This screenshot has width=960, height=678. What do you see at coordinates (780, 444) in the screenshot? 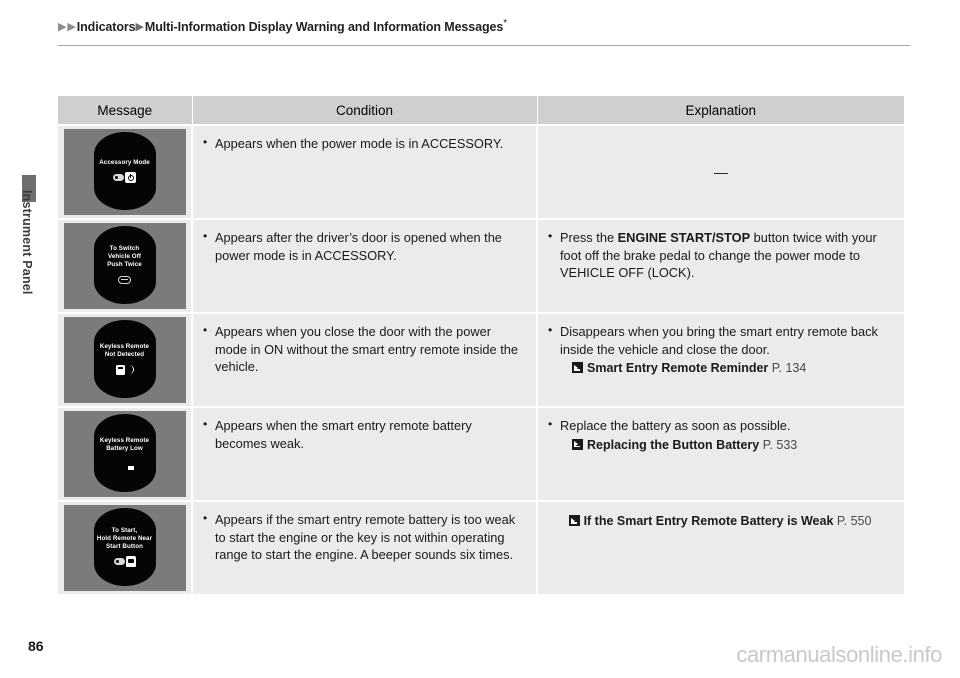
I see `reference-page: P. 533` at bounding box center [780, 444].